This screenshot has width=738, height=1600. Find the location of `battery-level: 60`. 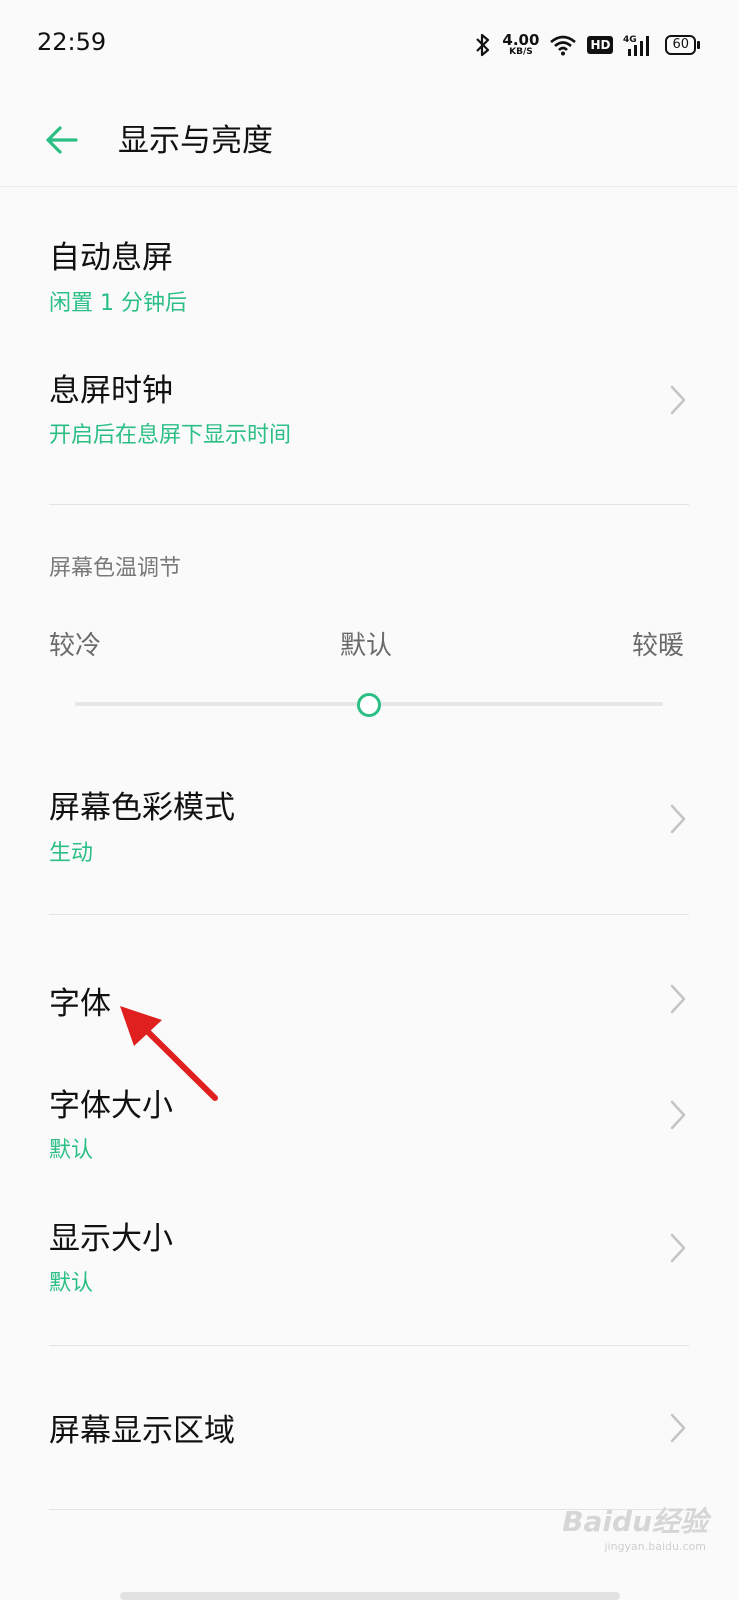

battery-level: 60 is located at coordinates (680, 45).